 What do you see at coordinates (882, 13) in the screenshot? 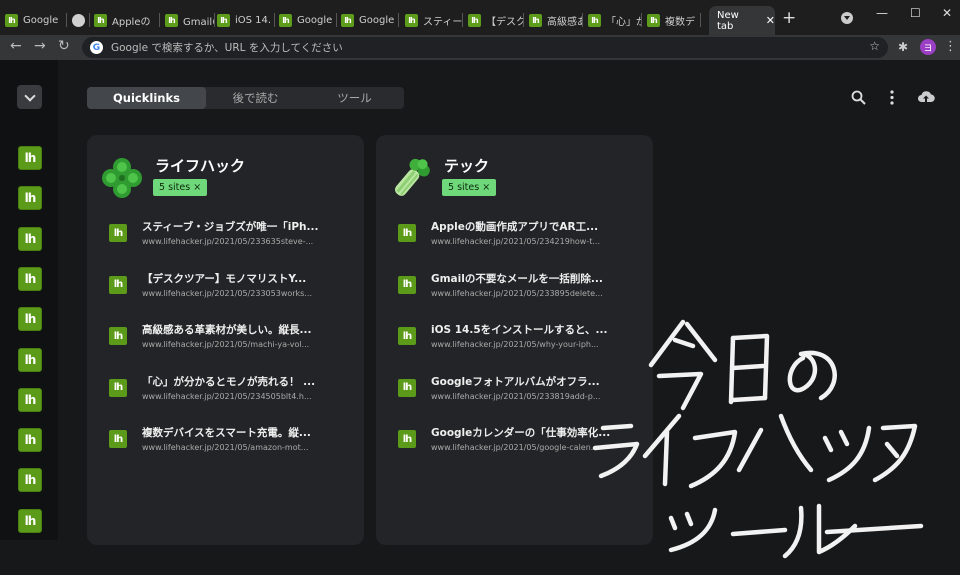
I see `minimize-button: —` at bounding box center [882, 13].